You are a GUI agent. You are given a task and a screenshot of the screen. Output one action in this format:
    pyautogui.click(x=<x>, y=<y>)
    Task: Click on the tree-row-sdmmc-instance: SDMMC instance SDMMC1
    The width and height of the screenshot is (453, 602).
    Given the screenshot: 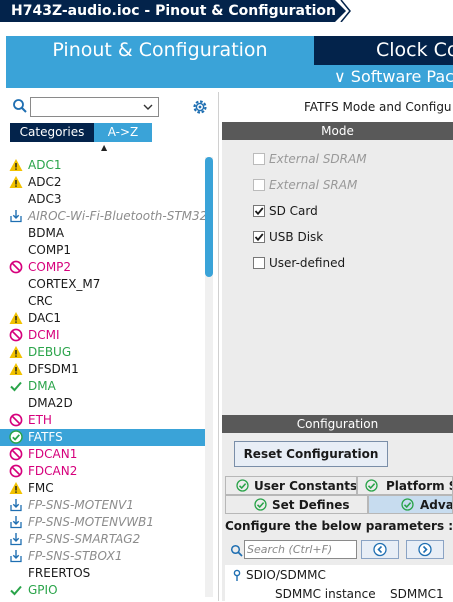 What is the action you would take?
    pyautogui.click(x=359, y=594)
    